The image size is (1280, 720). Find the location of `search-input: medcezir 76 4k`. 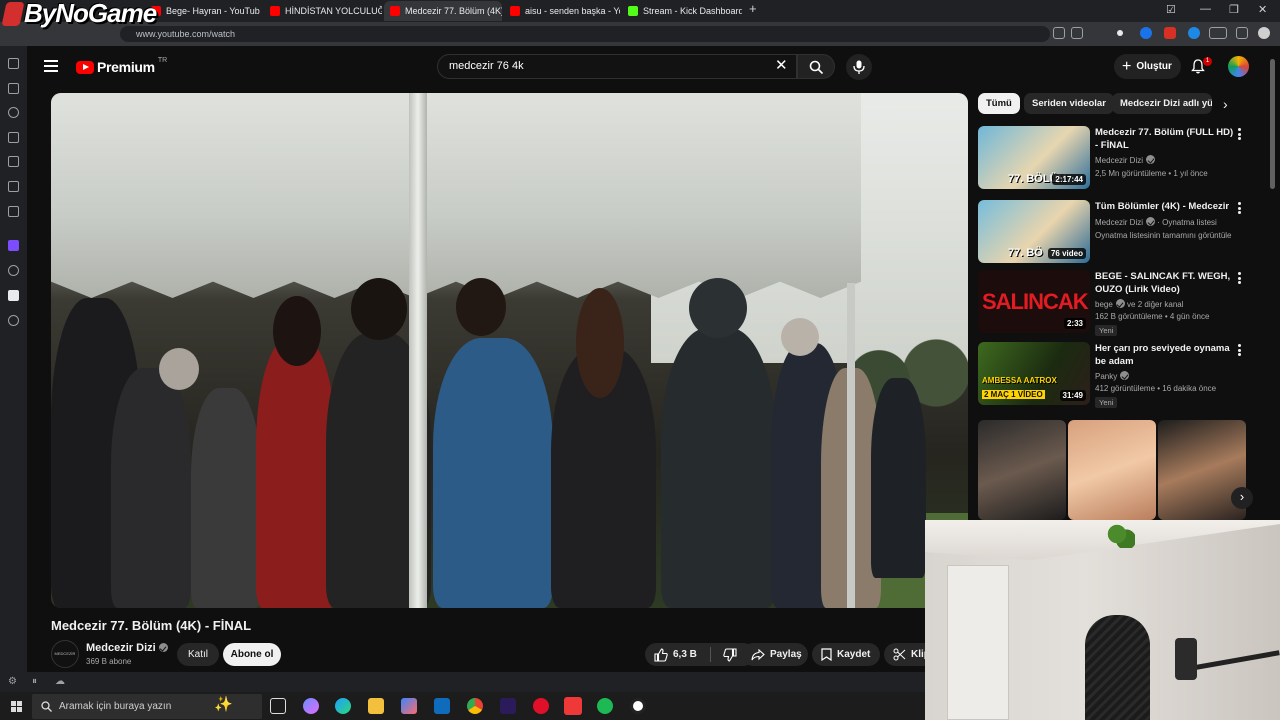

search-input: medcezir 76 4k is located at coordinates (617, 66).